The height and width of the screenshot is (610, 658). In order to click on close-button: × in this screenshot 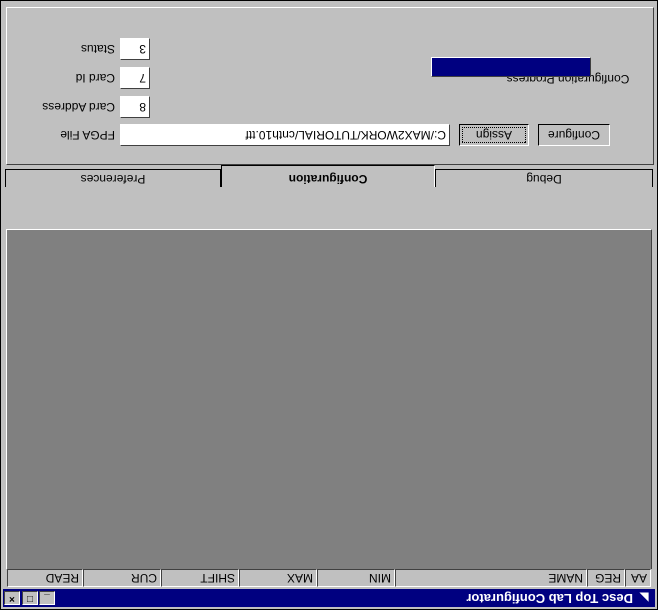, I will do `click(12, 598)`.